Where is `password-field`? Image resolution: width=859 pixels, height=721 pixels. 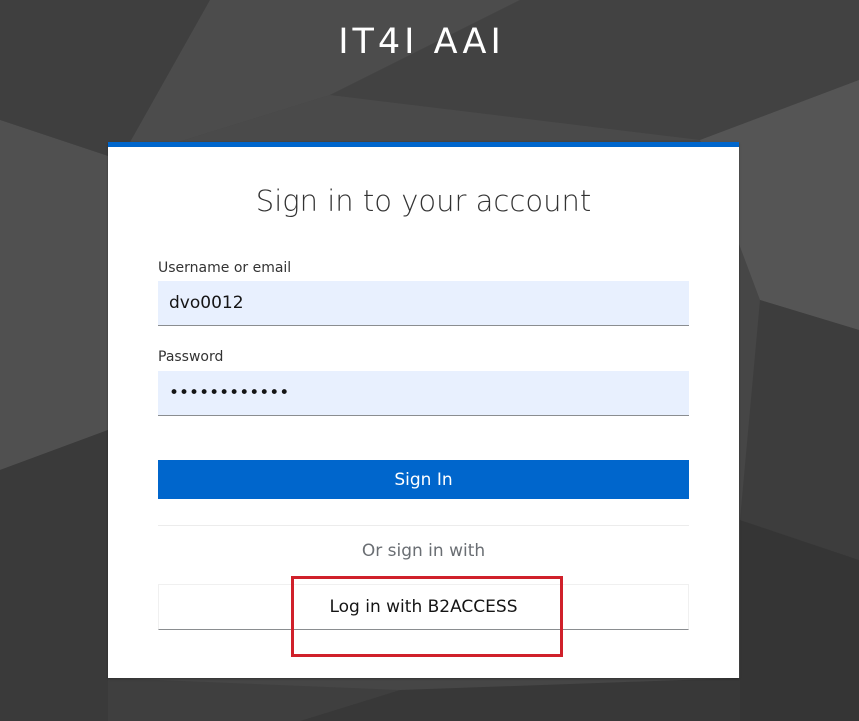
password-field is located at coordinates (423, 393).